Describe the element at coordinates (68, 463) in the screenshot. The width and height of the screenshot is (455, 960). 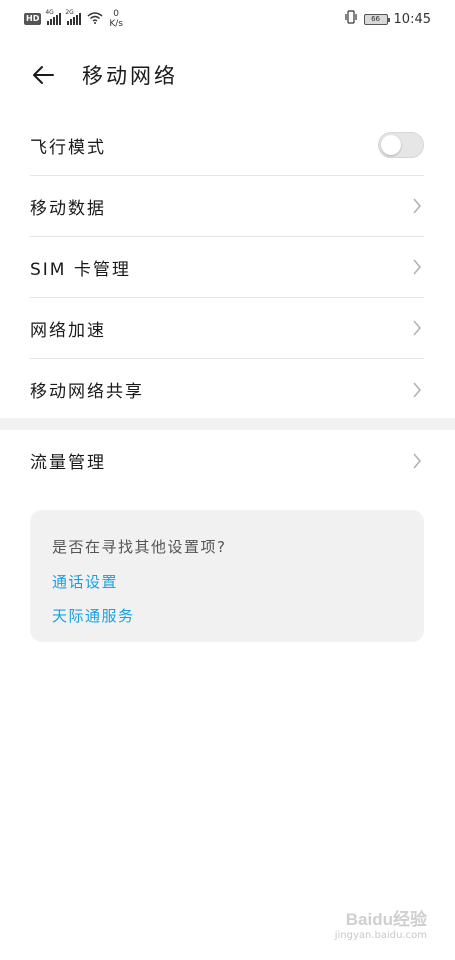
I see `traffic-management-label: 流量管理` at that location.